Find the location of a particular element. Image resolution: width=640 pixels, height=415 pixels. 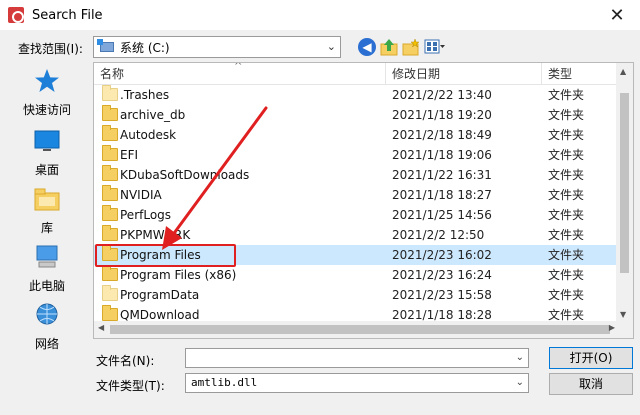

place-this-pc: 此电脑 is located at coordinates (47, 269).